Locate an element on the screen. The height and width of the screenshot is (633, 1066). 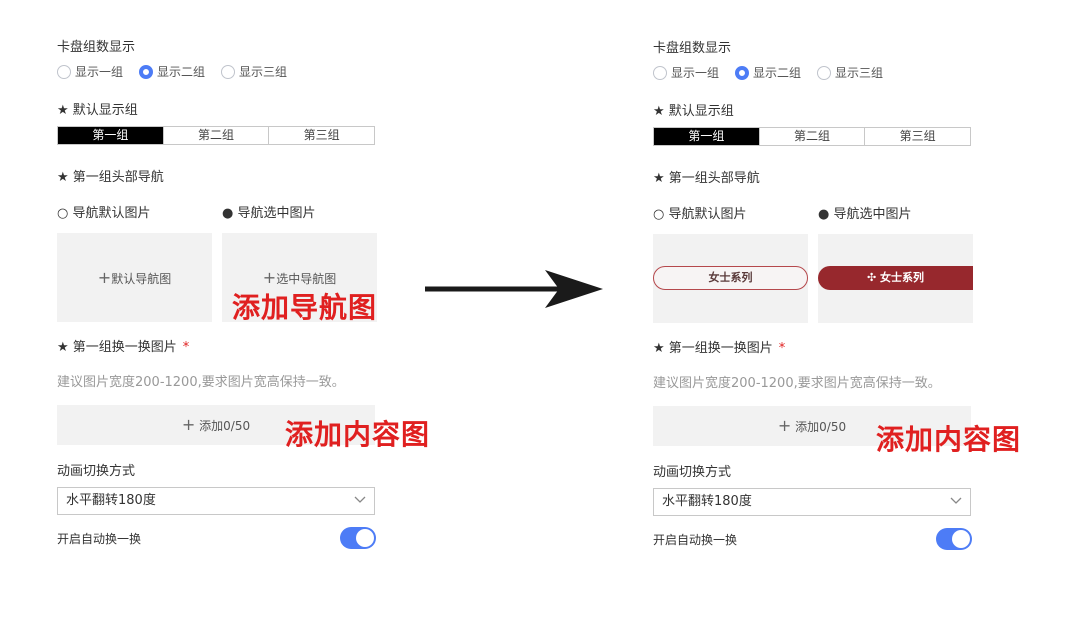
nav-default-image: 女士系列 is located at coordinates (730, 278).